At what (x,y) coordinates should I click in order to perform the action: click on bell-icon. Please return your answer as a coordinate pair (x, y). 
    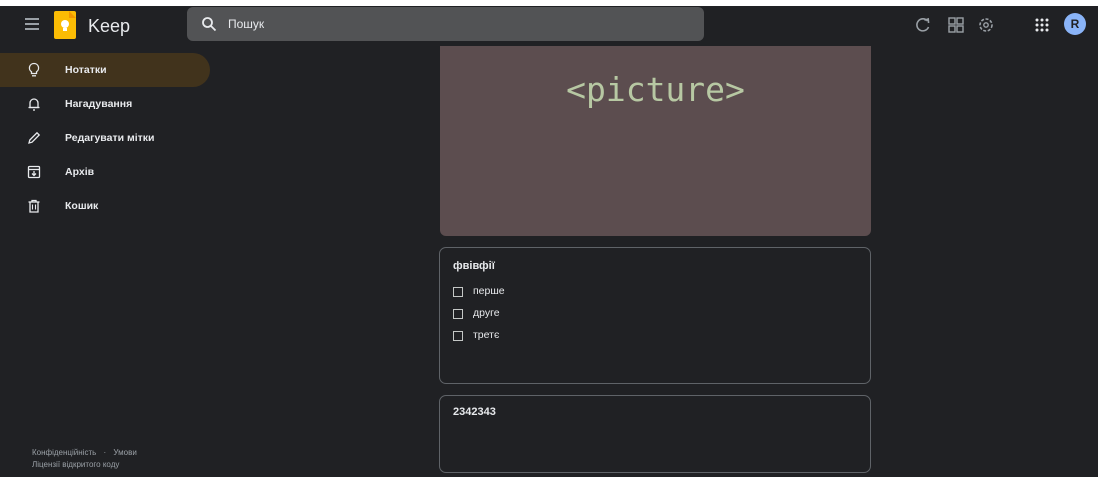
    Looking at the image, I should click on (34, 104).